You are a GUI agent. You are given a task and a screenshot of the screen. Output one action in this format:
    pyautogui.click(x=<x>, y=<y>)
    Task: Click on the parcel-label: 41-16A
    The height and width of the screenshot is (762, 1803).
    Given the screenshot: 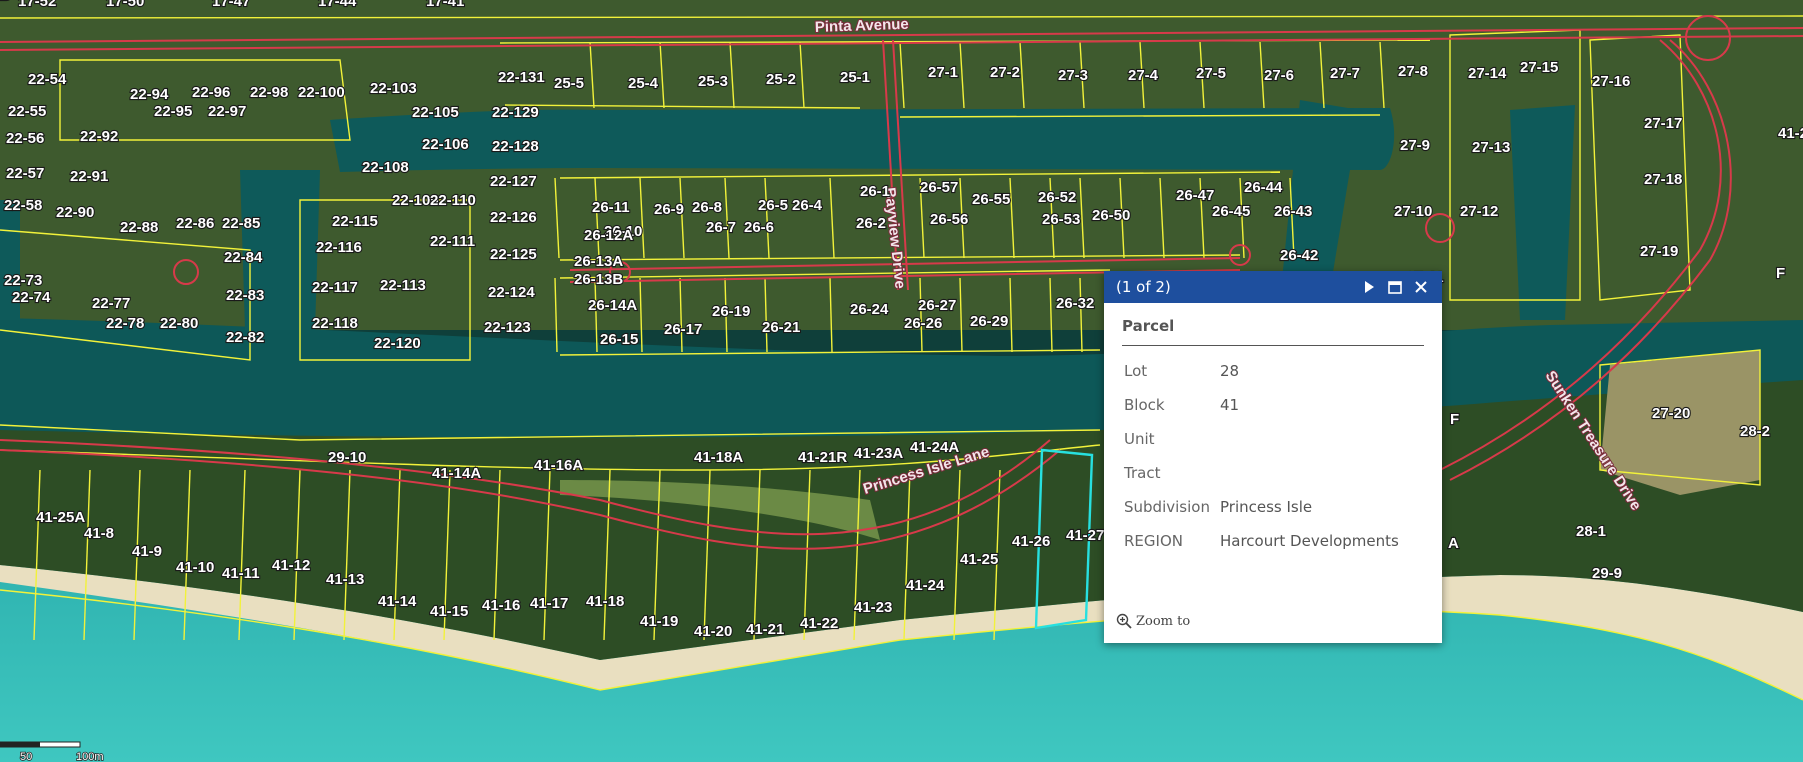 What is the action you would take?
    pyautogui.click(x=559, y=465)
    